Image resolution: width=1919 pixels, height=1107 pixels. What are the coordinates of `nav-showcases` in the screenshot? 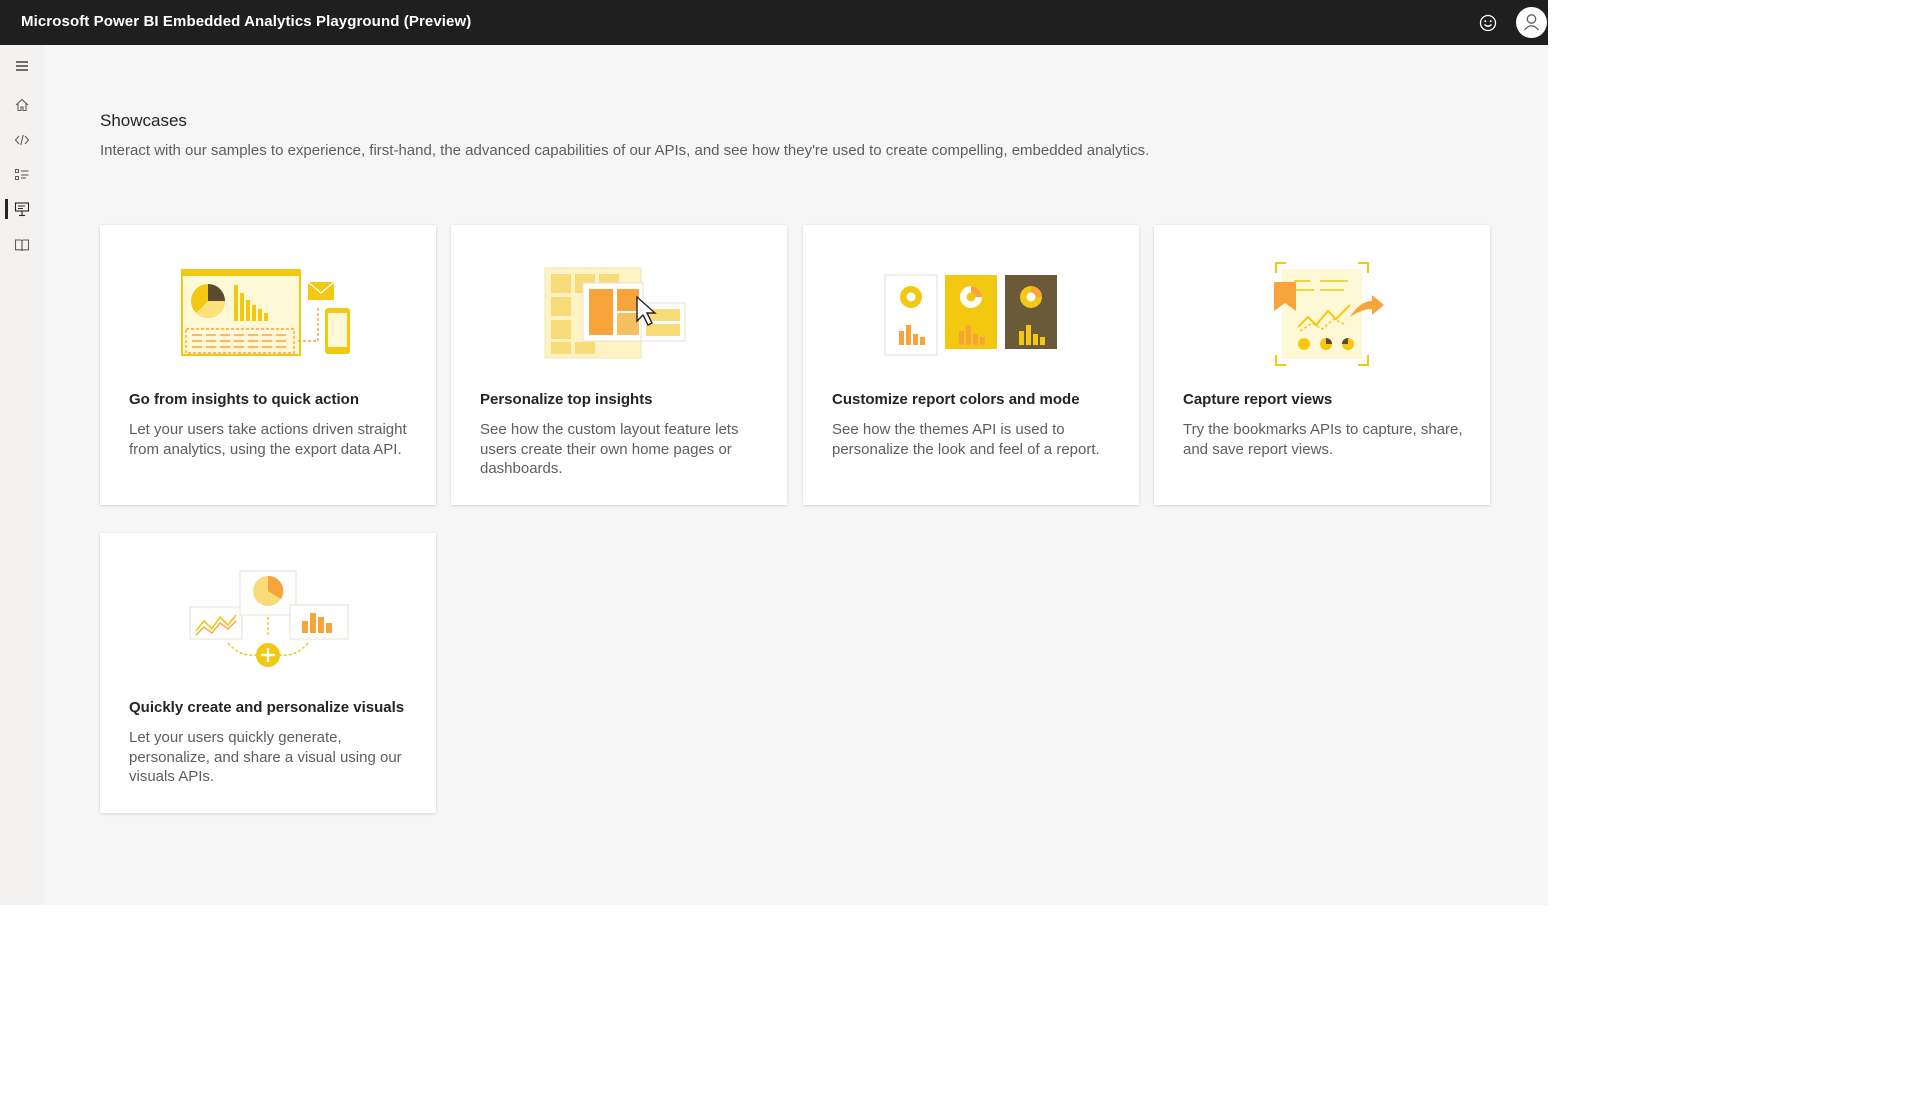 It's located at (22, 209).